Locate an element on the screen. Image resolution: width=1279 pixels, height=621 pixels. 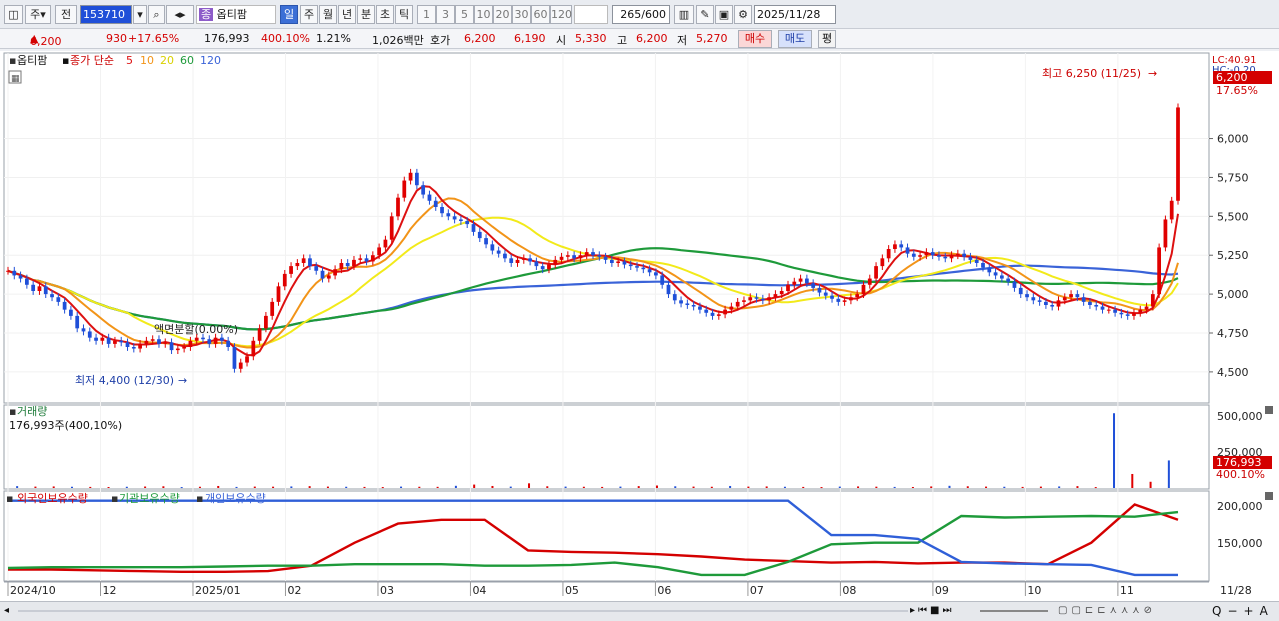
buy-button: 매수 is located at coordinates (755, 39).